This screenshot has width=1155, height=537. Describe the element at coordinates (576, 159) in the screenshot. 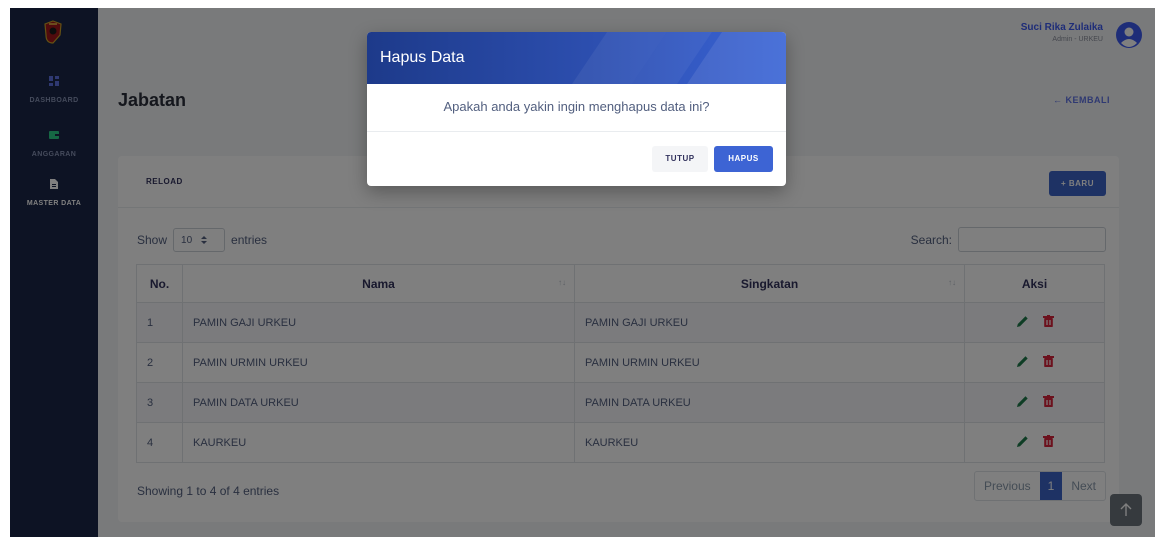

I see `modal-footer: TUTUP HAPUS` at that location.